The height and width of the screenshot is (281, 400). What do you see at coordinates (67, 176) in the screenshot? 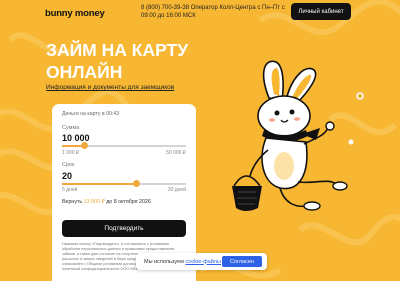
I see `term-field: 20` at bounding box center [67, 176].